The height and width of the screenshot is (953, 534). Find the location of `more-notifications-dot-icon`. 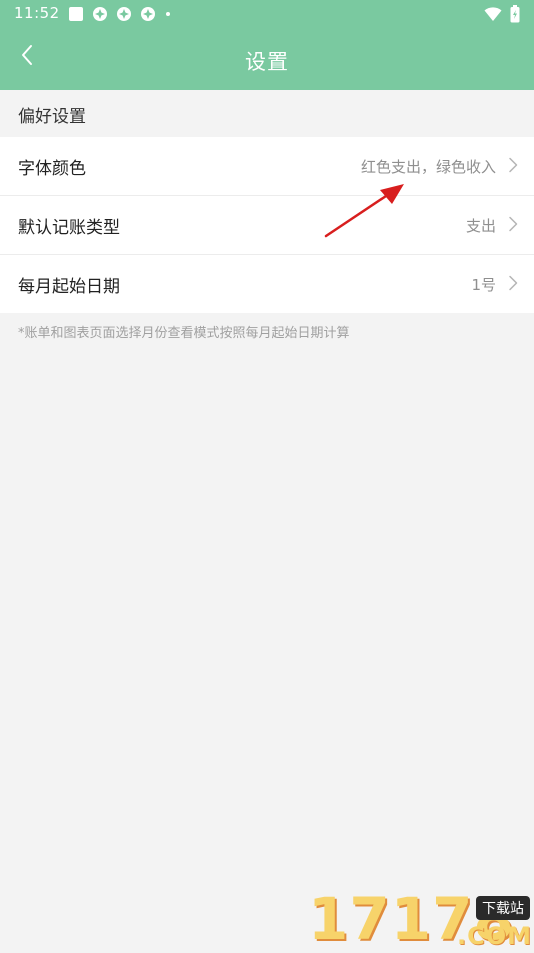

more-notifications-dot-icon is located at coordinates (168, 16).